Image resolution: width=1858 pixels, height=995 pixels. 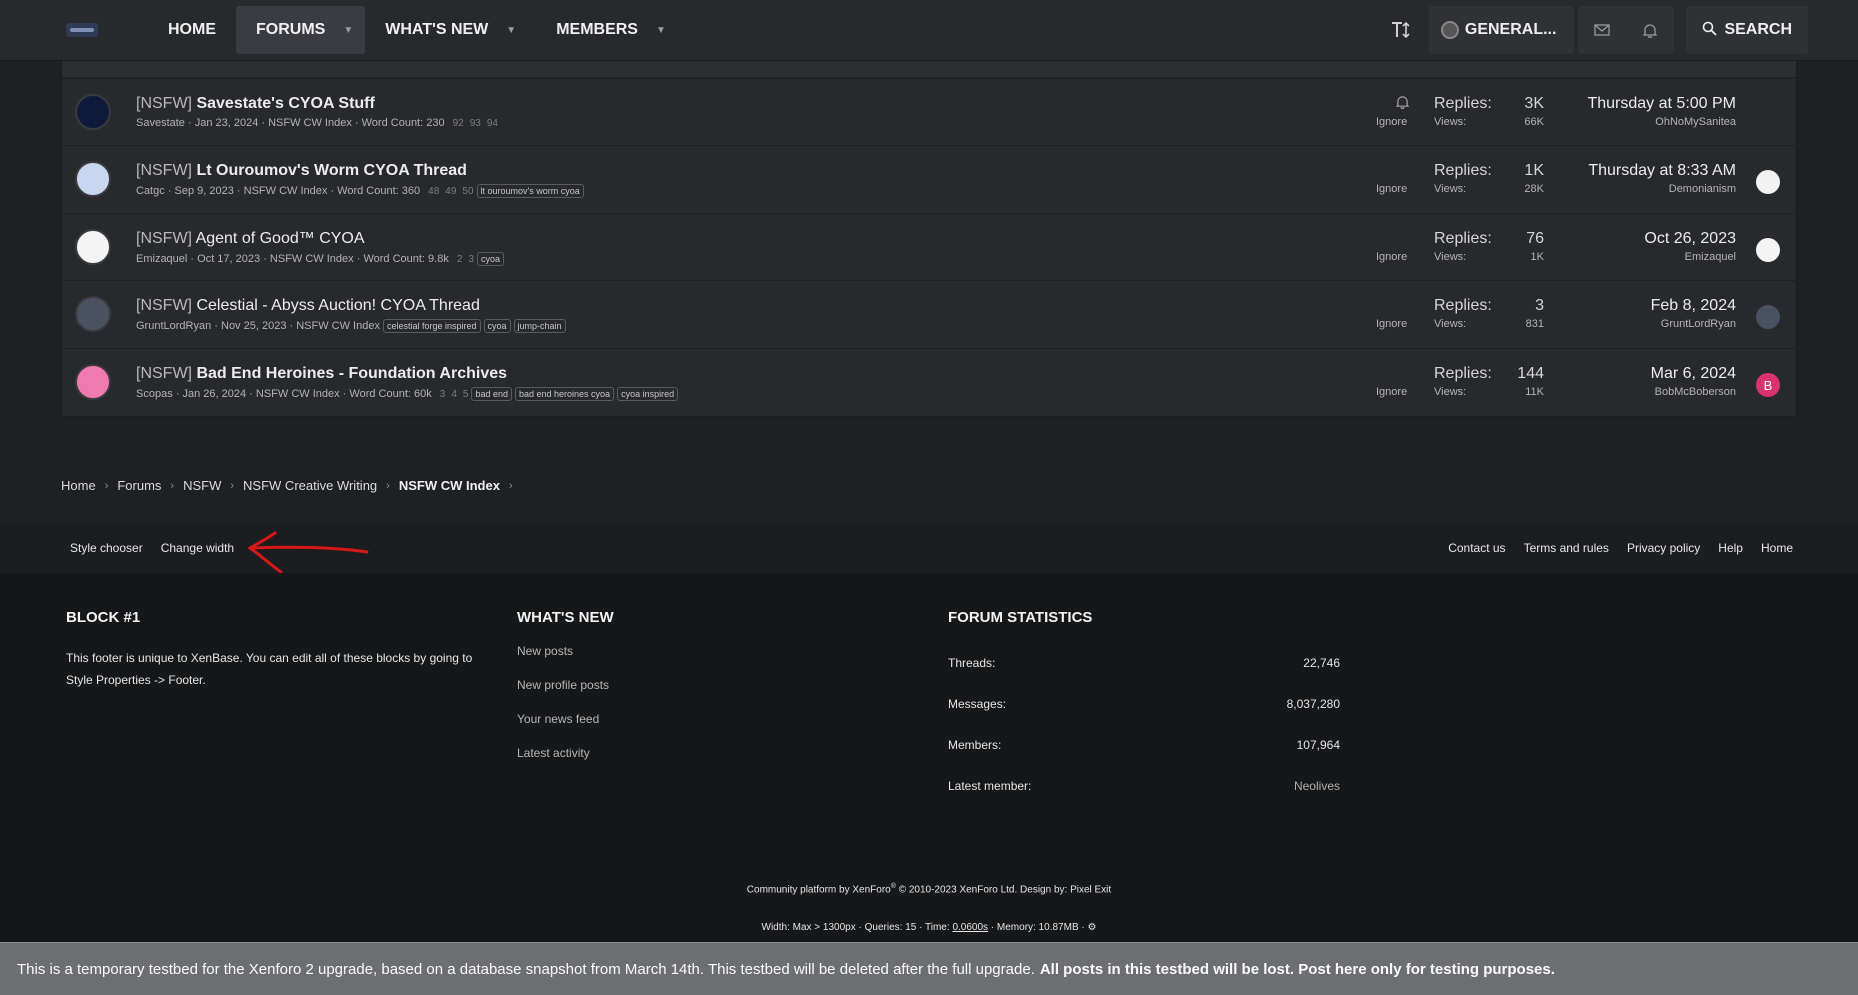 What do you see at coordinates (197, 548) in the screenshot?
I see `change-width-link: Change width` at bounding box center [197, 548].